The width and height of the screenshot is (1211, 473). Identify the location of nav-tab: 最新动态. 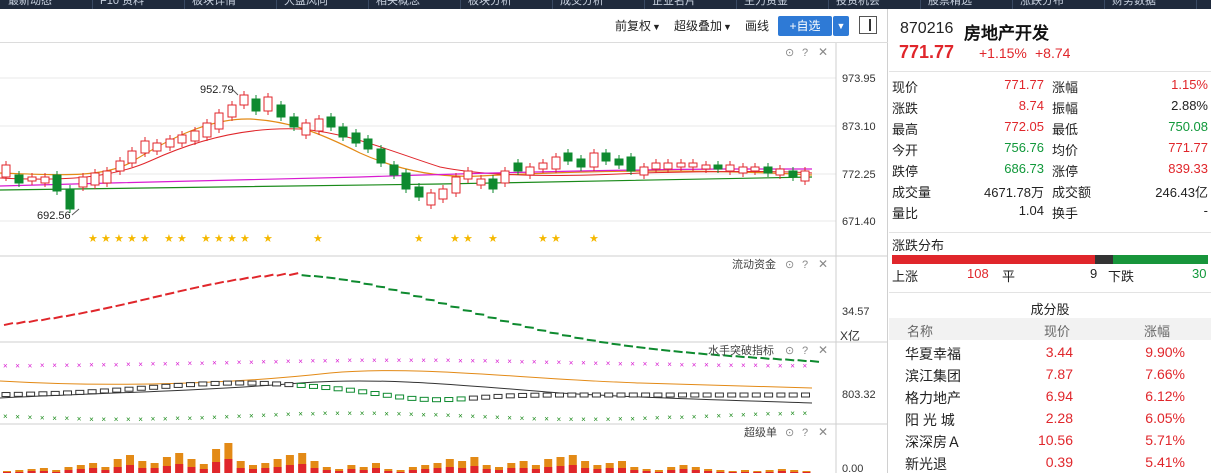
(30, 4).